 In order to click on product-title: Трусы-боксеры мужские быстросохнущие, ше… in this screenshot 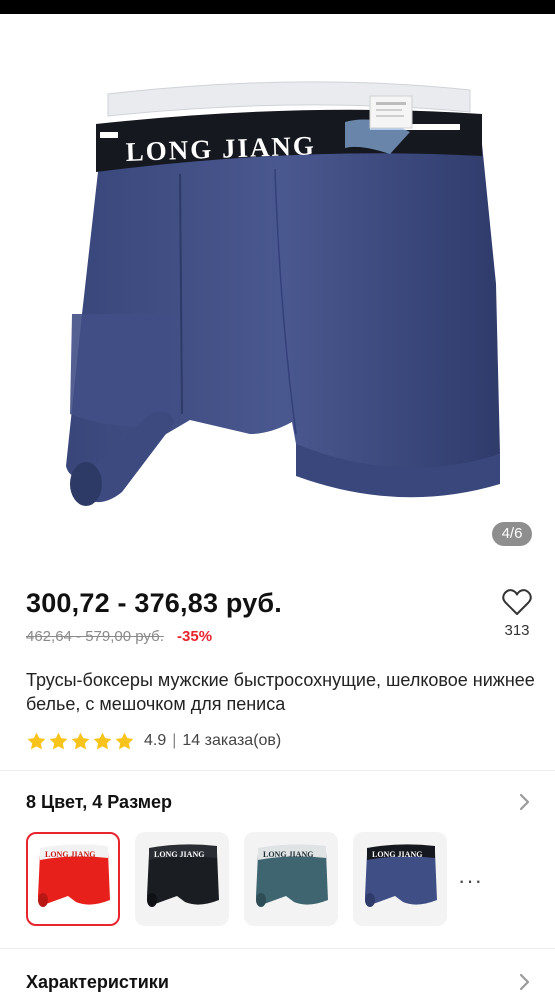, I will do `click(280, 692)`.